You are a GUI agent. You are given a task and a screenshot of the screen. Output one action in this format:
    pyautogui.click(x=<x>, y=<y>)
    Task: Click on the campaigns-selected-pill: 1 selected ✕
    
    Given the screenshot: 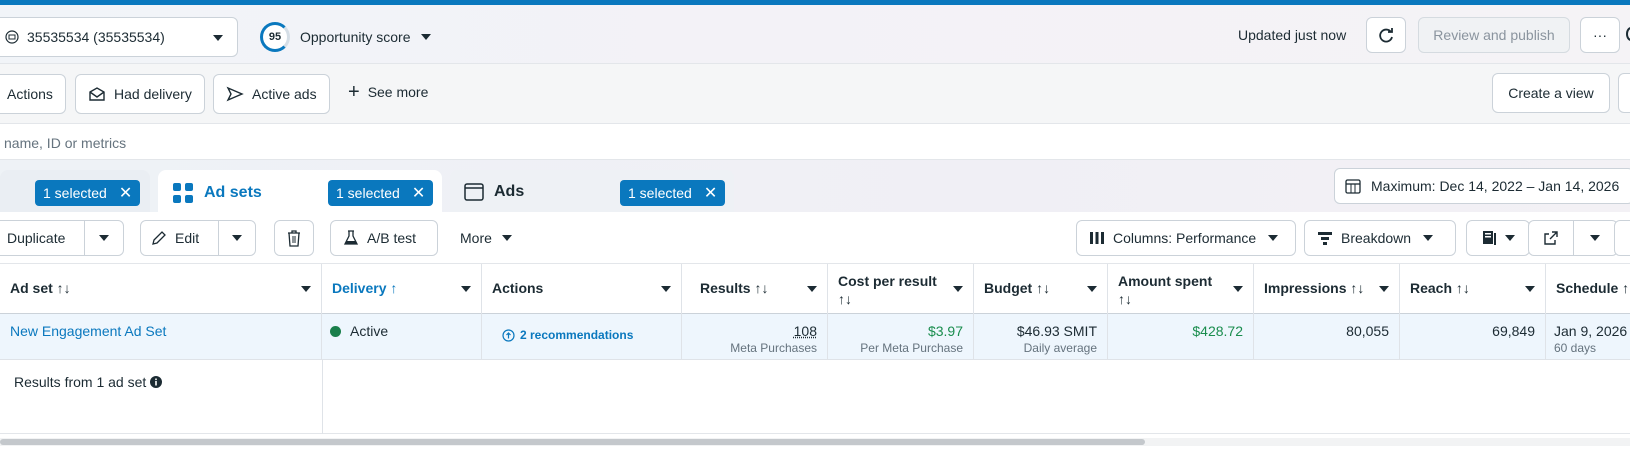 What is the action you would take?
    pyautogui.click(x=88, y=193)
    